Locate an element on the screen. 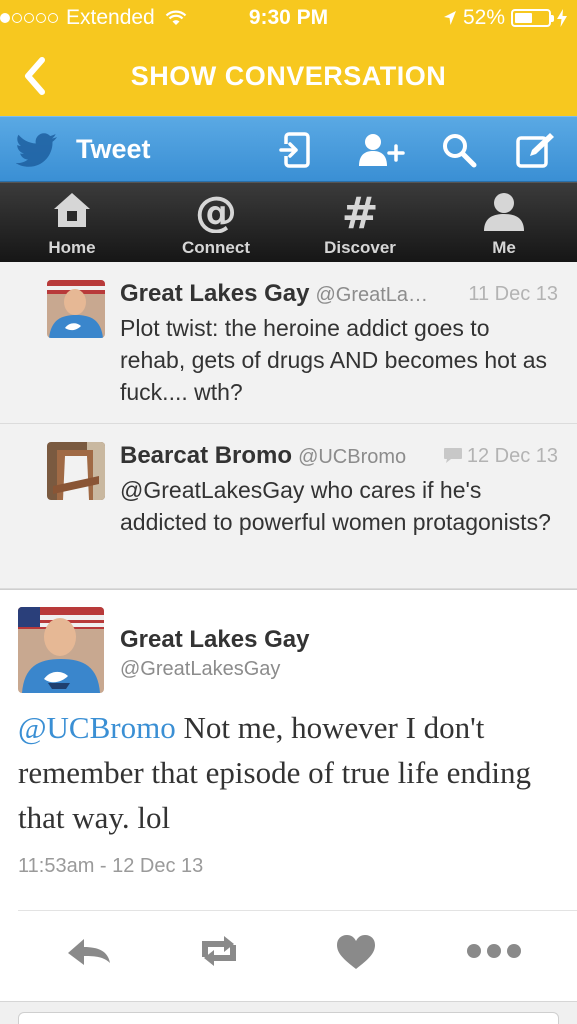 This screenshot has width=577, height=1024. battery-icon is located at coordinates (532, 18).